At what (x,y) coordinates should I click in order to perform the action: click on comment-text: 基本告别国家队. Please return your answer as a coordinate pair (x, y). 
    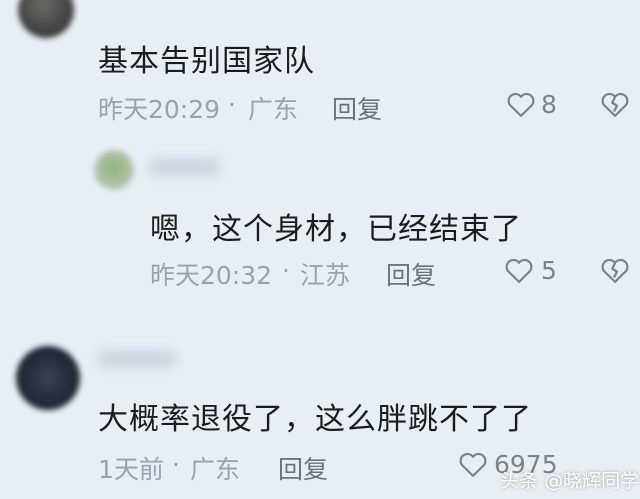
    Looking at the image, I should click on (206, 61).